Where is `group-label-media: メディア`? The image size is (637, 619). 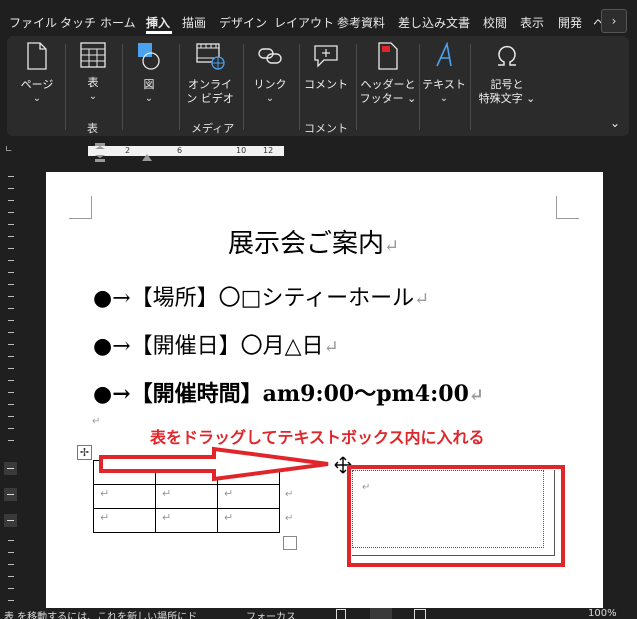 group-label-media: メディア is located at coordinates (213, 128).